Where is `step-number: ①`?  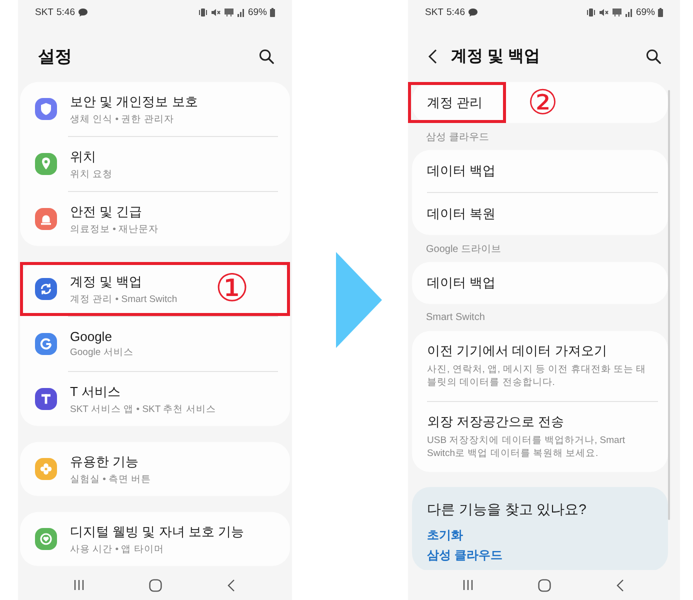 step-number: ① is located at coordinates (232, 289).